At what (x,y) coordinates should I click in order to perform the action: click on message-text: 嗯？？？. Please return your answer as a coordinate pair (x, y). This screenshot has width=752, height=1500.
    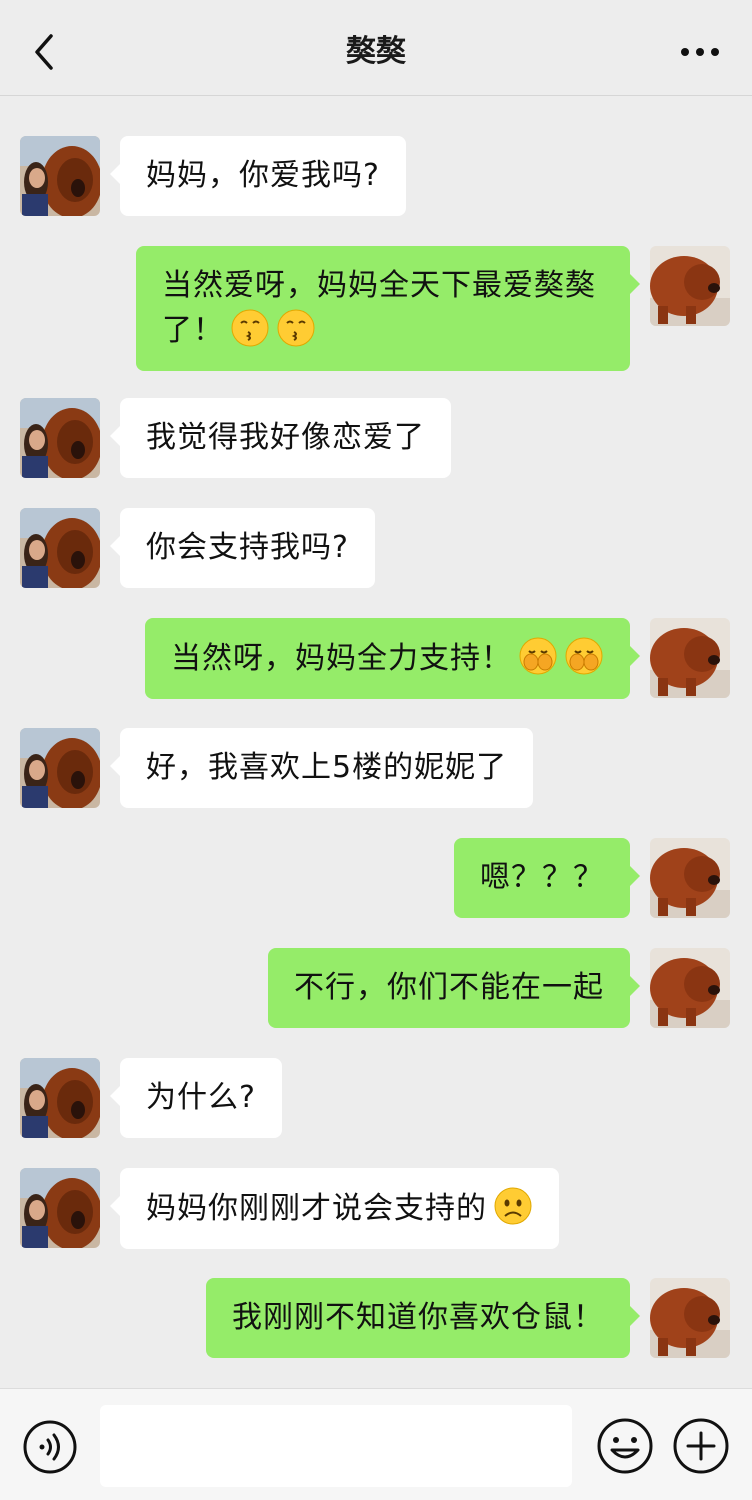
    Looking at the image, I should click on (542, 877).